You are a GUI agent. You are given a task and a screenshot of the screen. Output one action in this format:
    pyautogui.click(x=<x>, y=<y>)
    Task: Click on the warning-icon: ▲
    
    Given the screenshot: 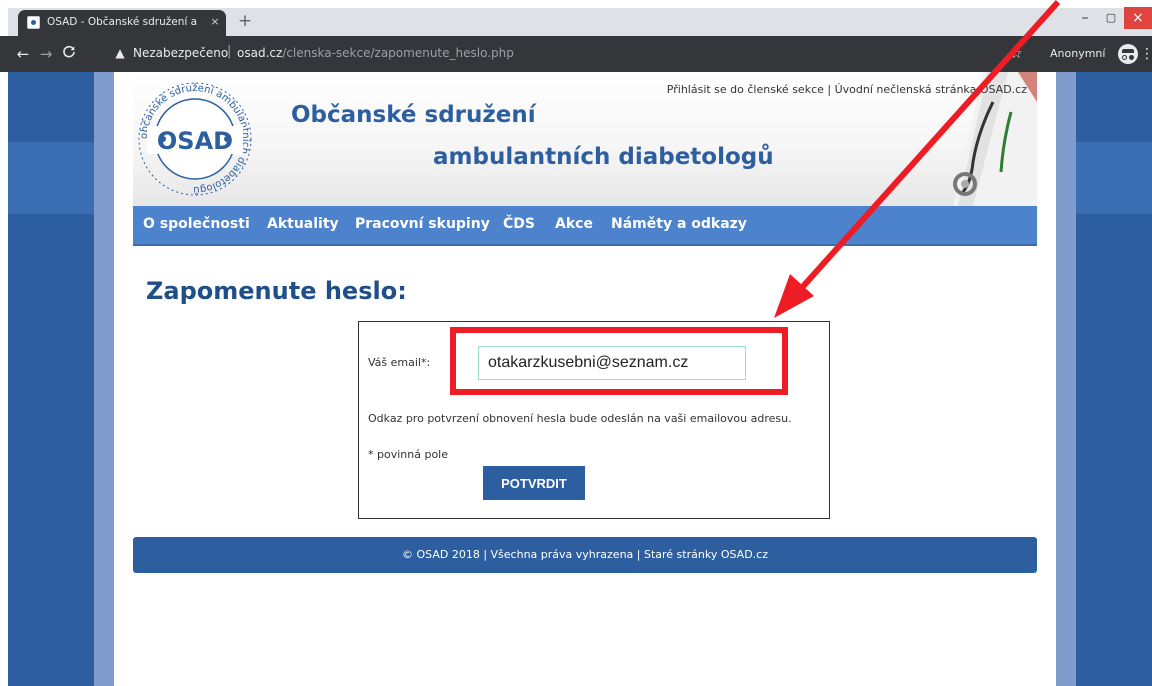 What is the action you would take?
    pyautogui.click(x=120, y=53)
    